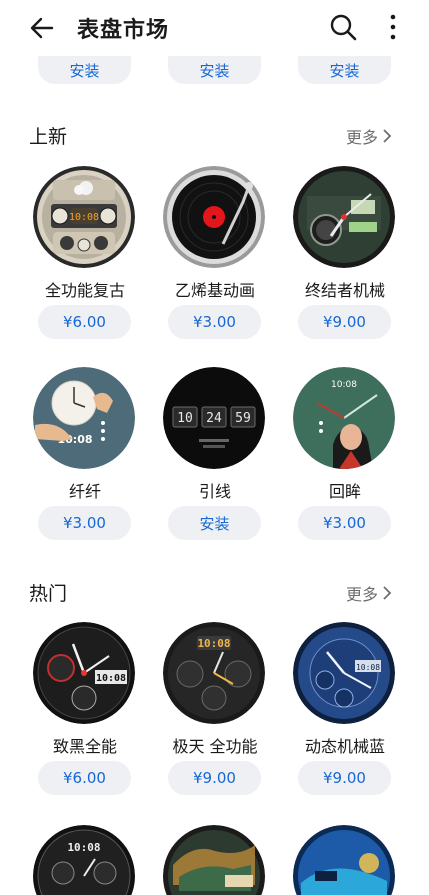 This screenshot has width=429, height=895. Describe the element at coordinates (185, 418) in the screenshot. I see `svg-text: 10` at that location.